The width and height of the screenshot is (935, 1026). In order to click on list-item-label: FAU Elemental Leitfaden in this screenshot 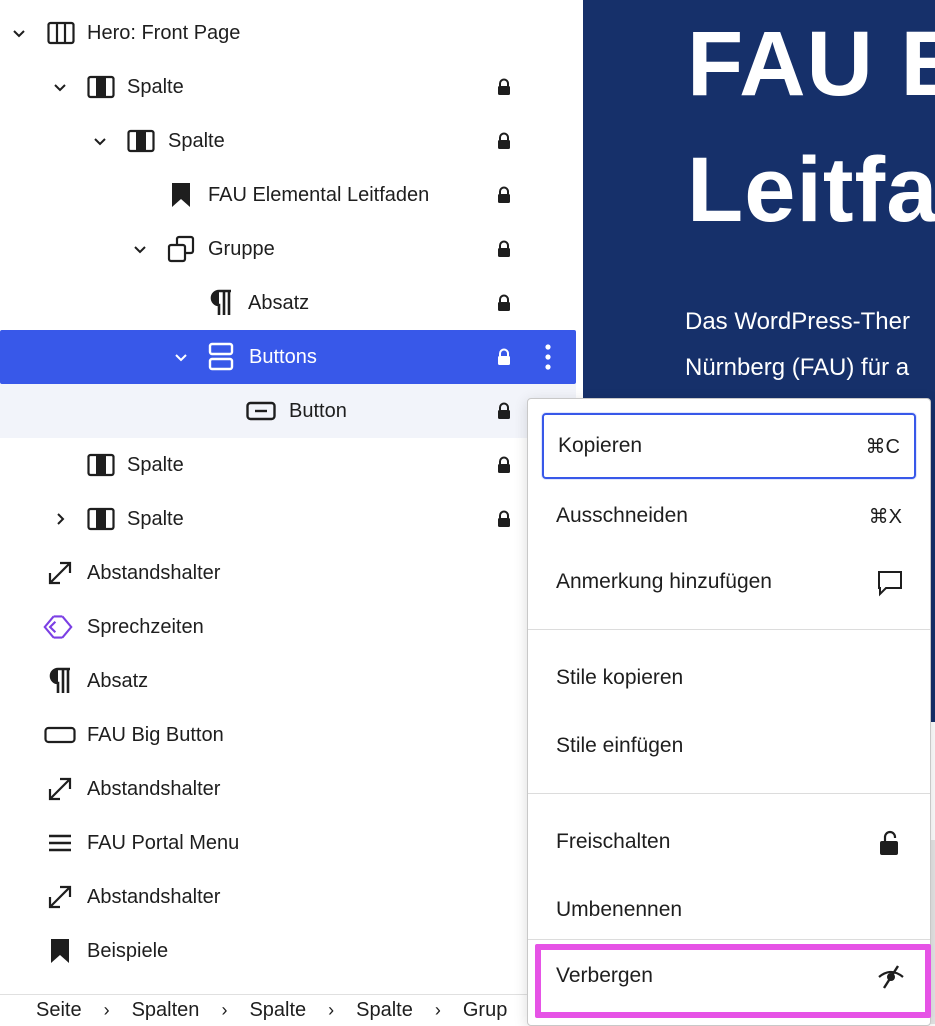, I will do `click(319, 194)`.